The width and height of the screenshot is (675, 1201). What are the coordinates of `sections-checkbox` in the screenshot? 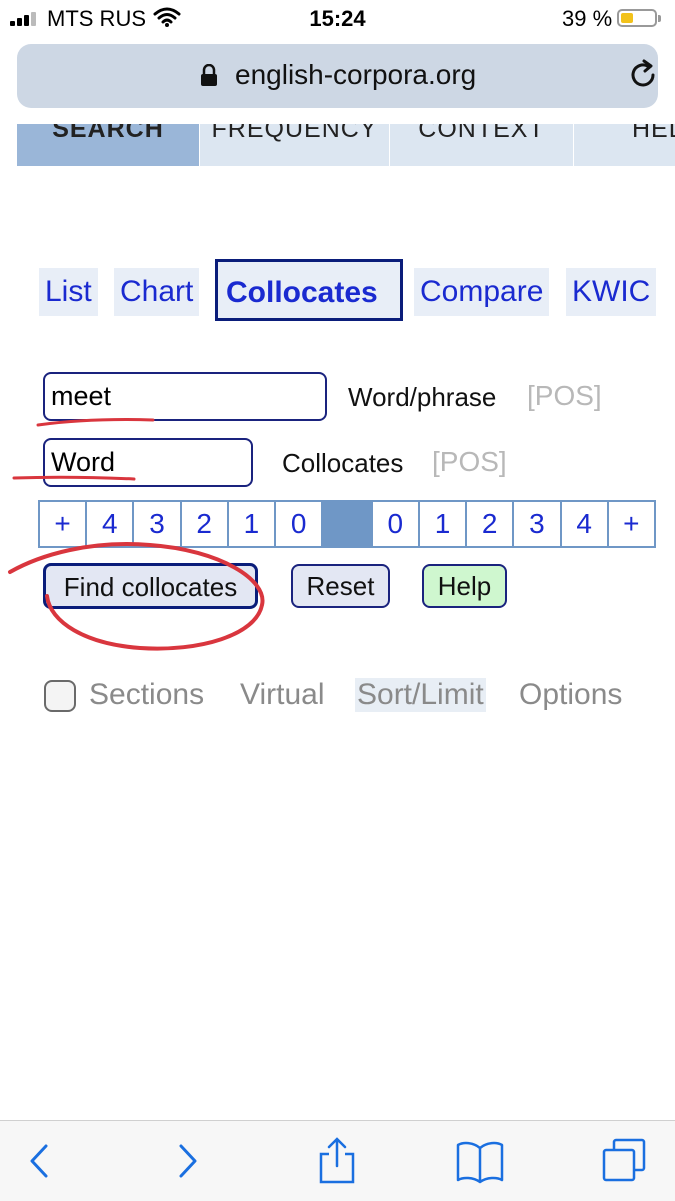 It's located at (60, 696).